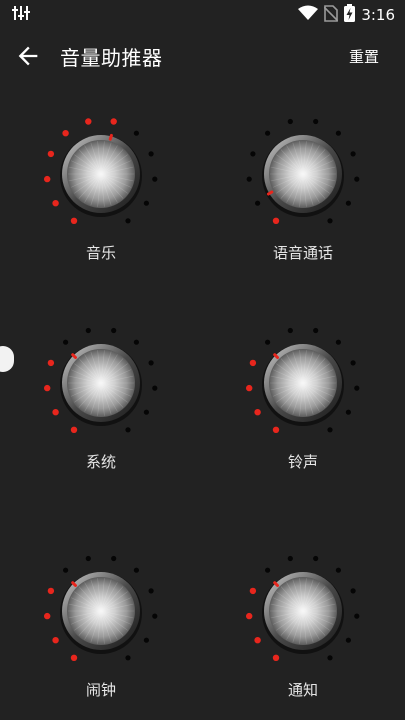 The width and height of the screenshot is (405, 720). I want to click on music-volume-knob: 音乐, so click(101, 189).